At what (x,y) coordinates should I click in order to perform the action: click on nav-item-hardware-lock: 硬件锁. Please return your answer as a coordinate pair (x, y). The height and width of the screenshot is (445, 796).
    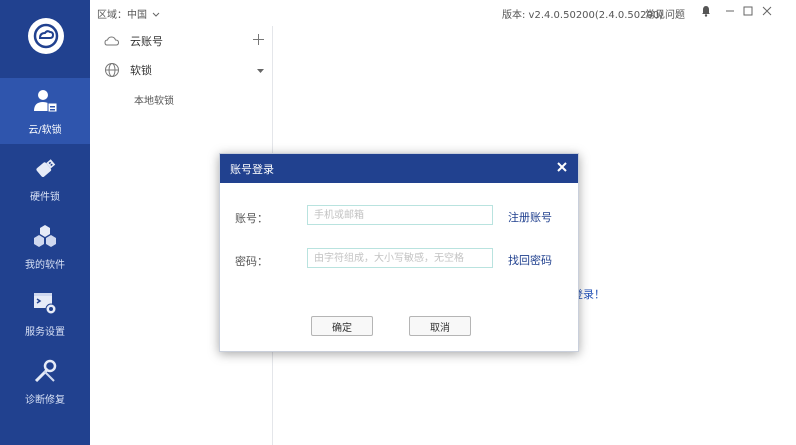
    Looking at the image, I should click on (45, 178).